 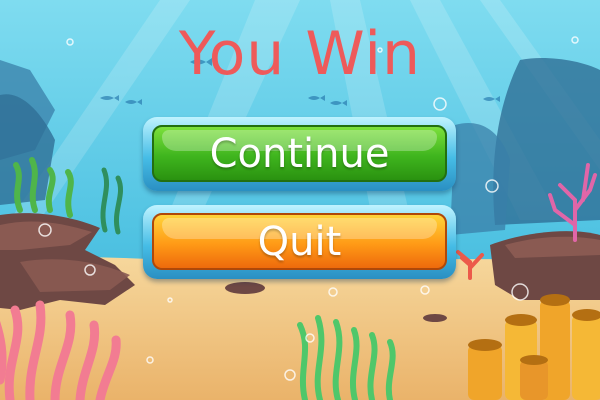 I want to click on continue-button-face: Continue, so click(x=299, y=153).